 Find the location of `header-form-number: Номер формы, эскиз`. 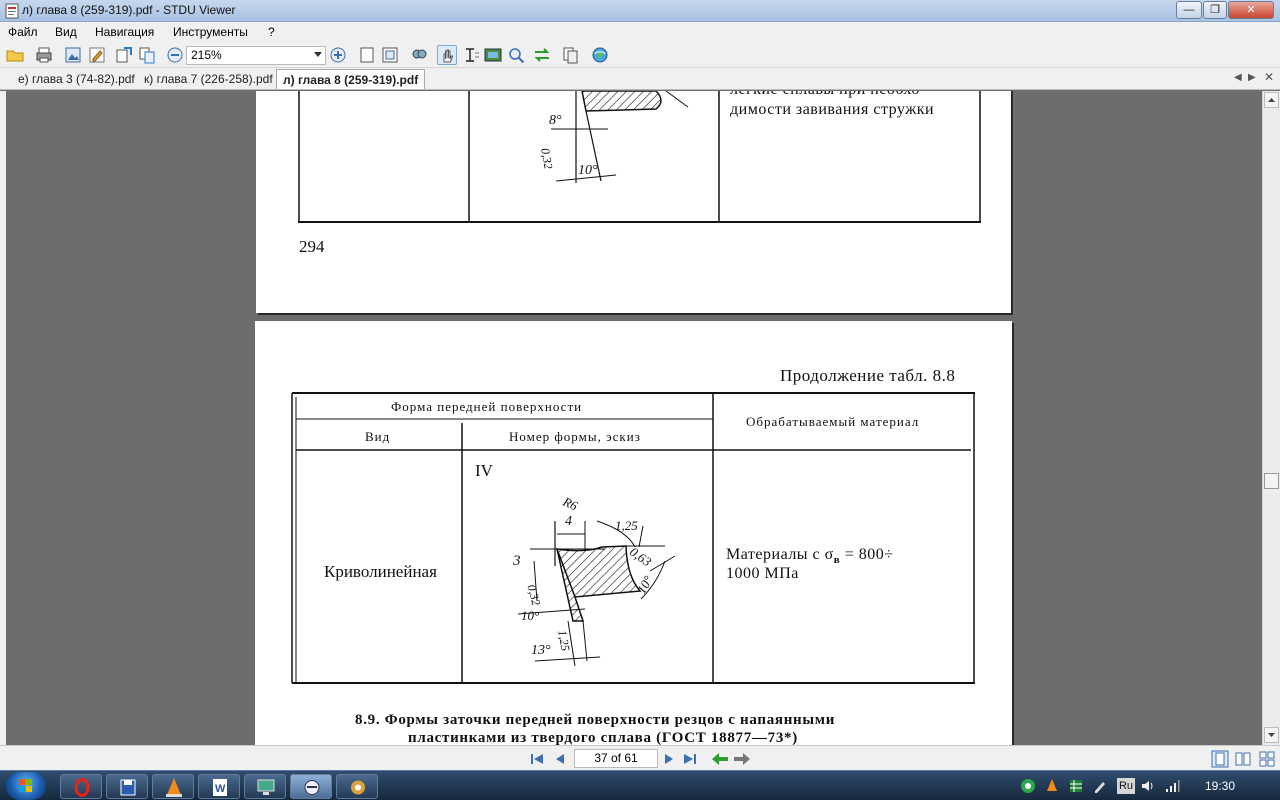

header-form-number: Номер формы, эскиз is located at coordinates (575, 436).